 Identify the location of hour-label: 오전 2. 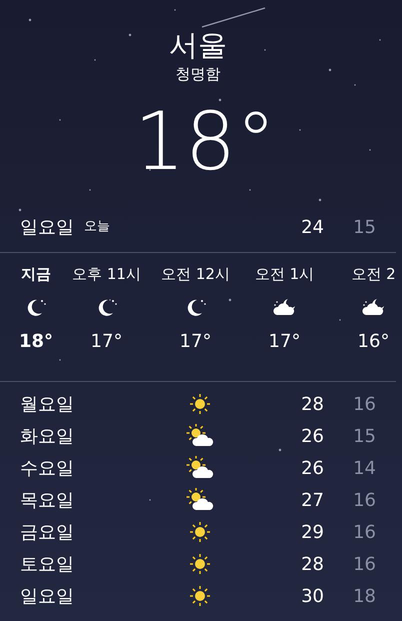
(373, 274).